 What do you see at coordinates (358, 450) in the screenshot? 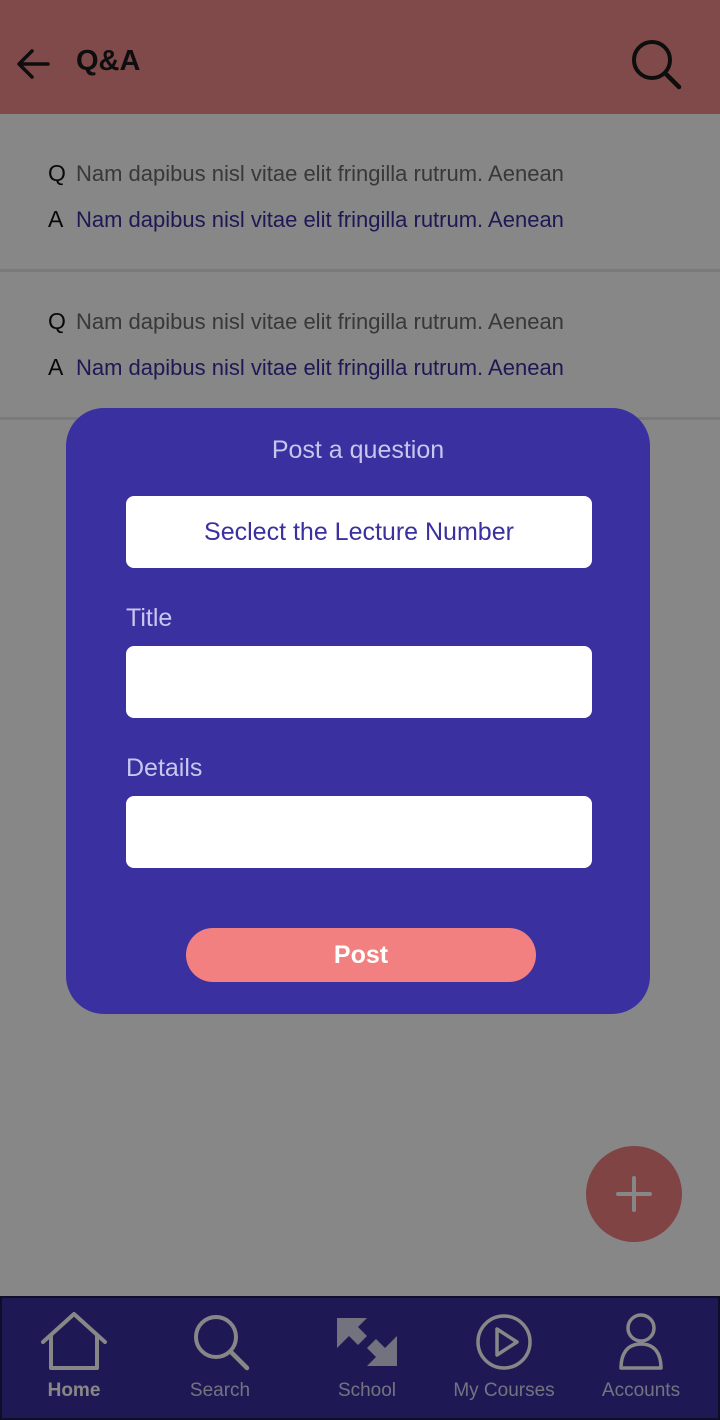
I see `dialog-title: Post a question` at bounding box center [358, 450].